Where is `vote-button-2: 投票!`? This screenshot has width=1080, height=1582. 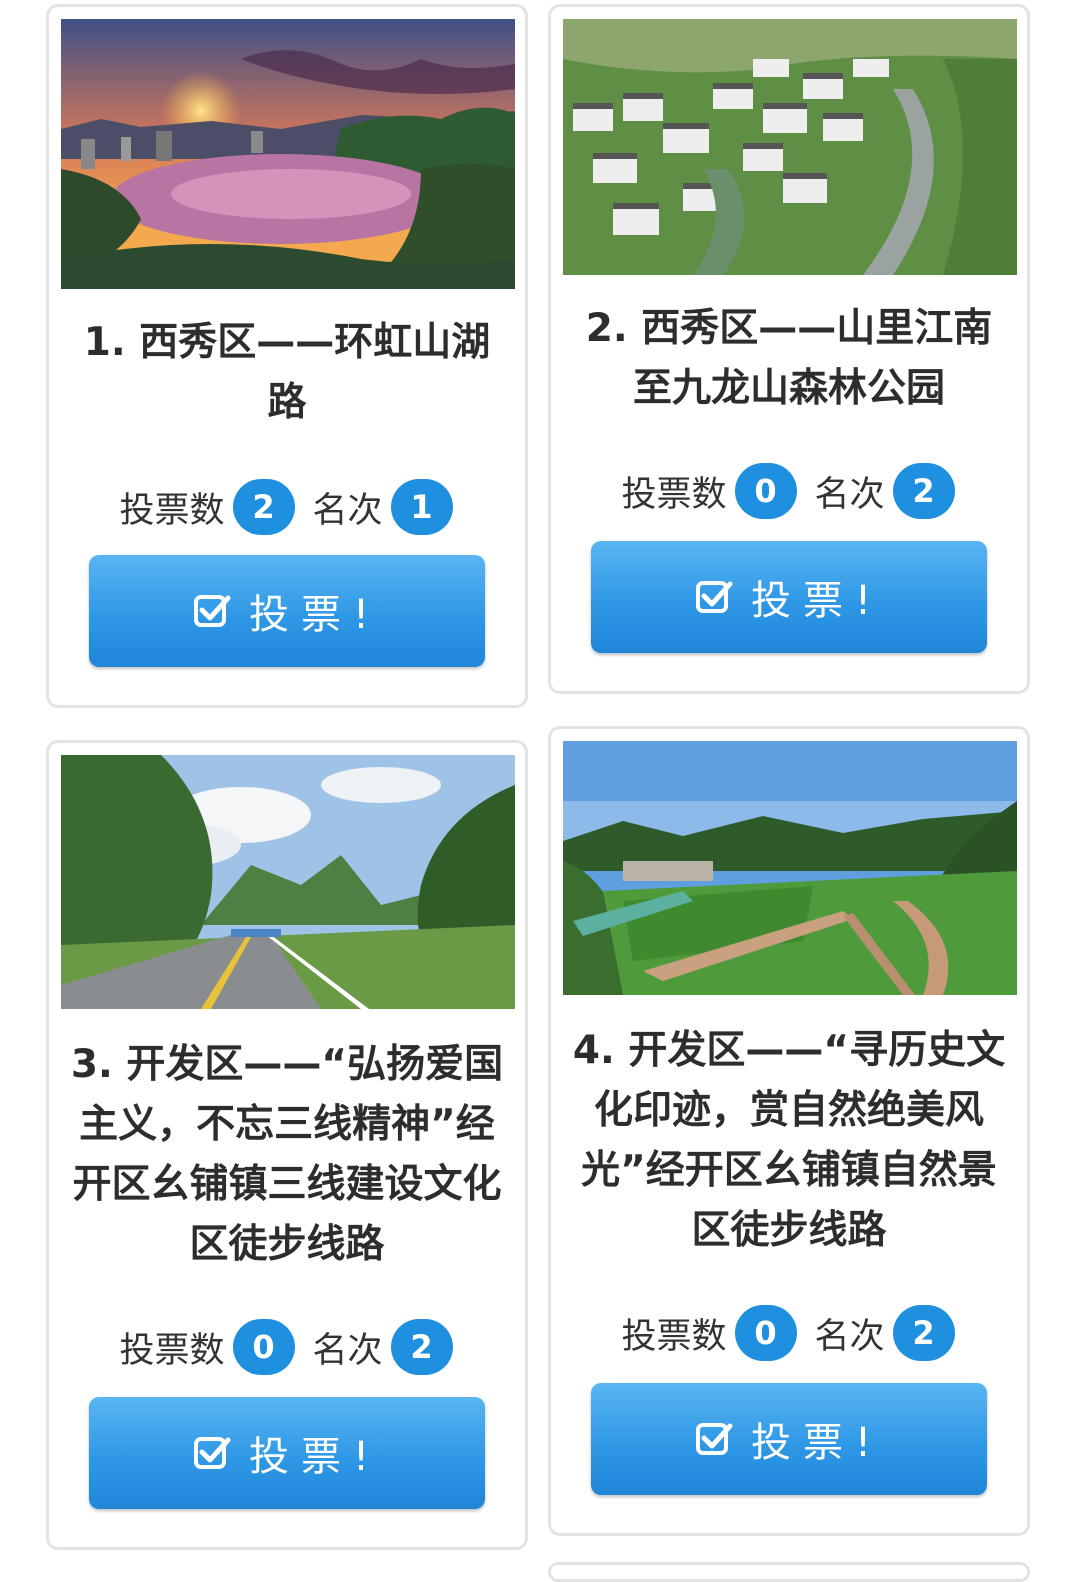 vote-button-2: 投票! is located at coordinates (789, 597).